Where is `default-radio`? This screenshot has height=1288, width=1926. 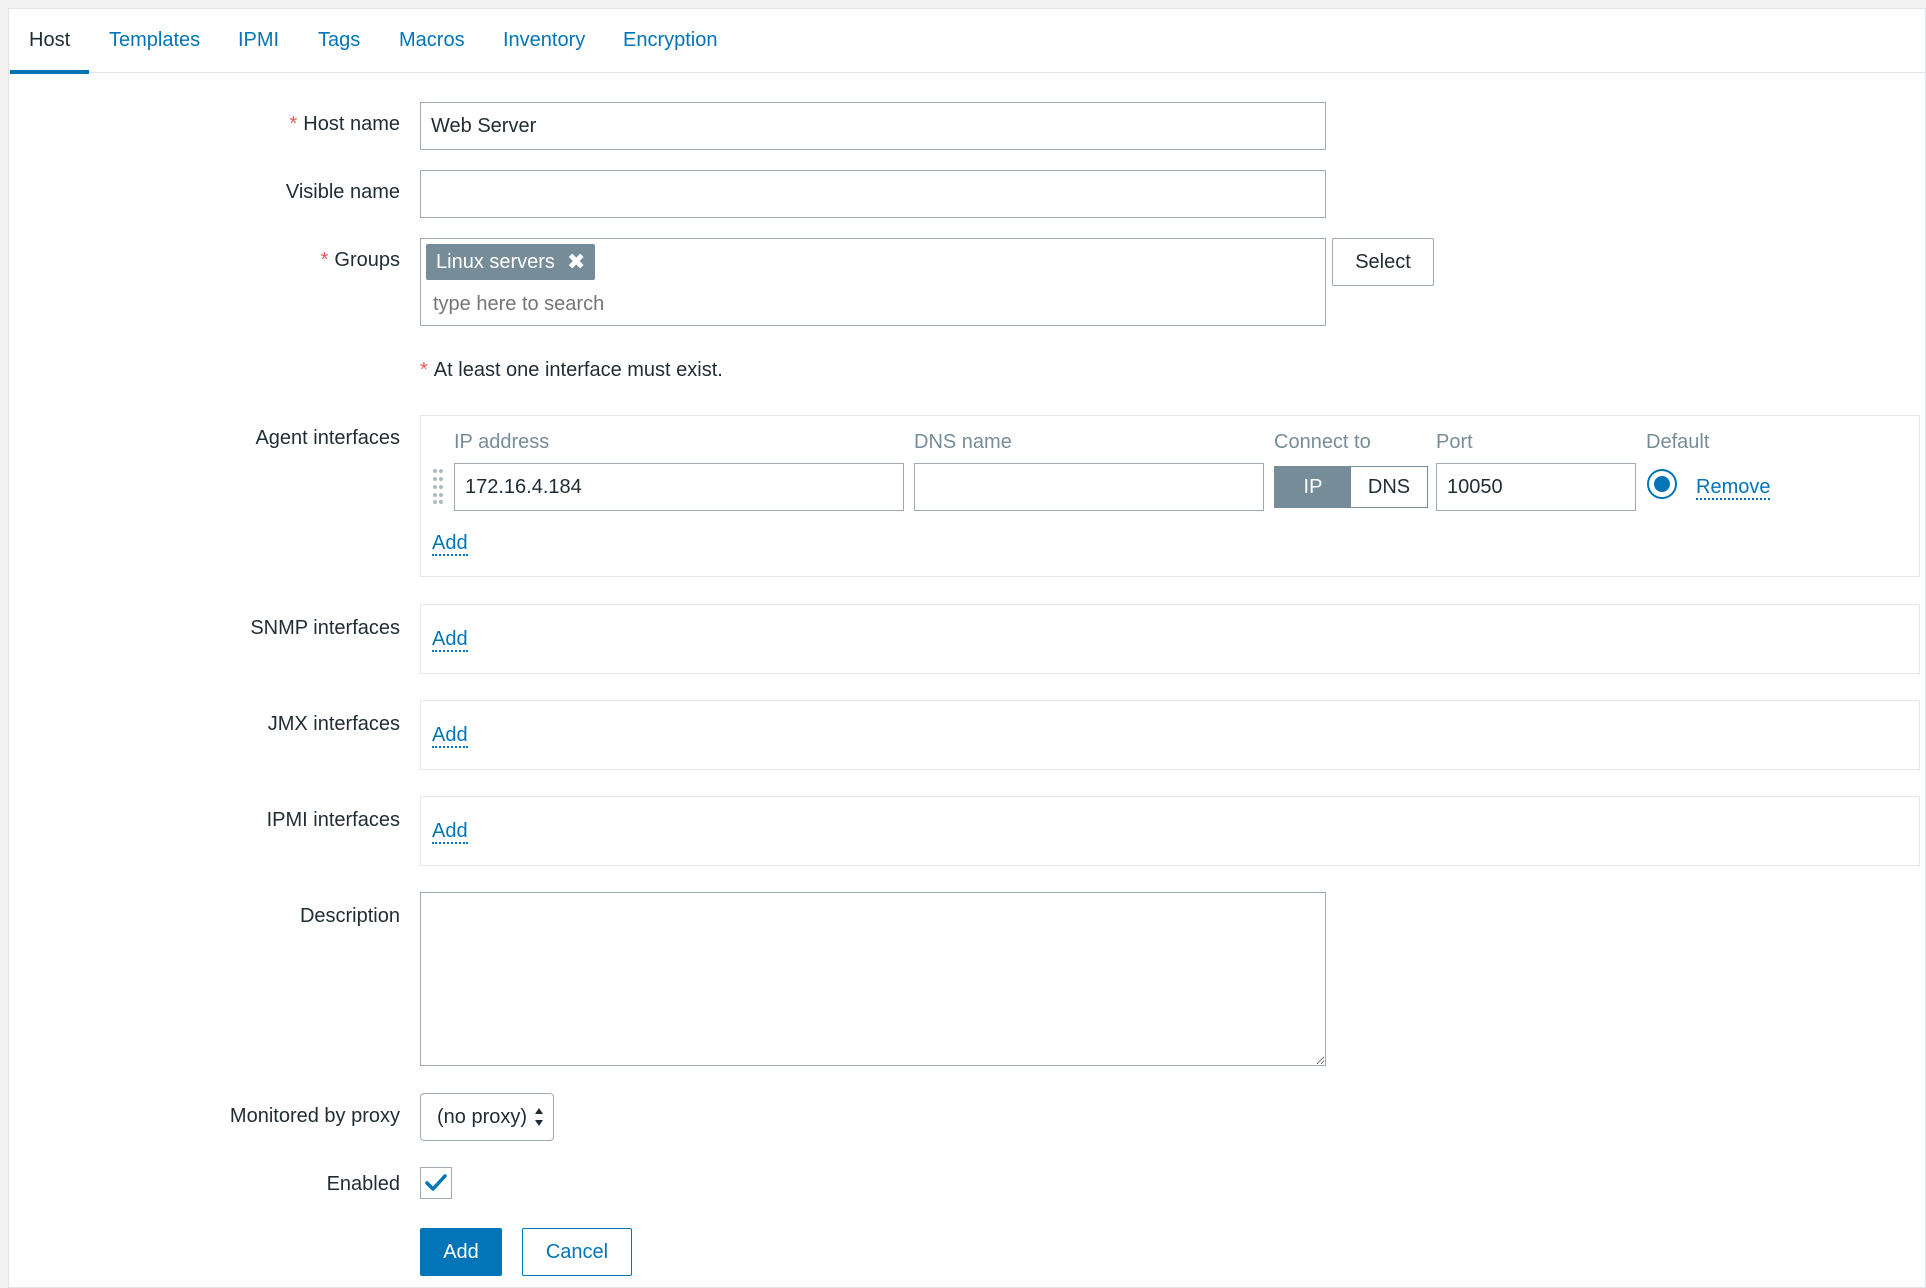 default-radio is located at coordinates (1662, 484).